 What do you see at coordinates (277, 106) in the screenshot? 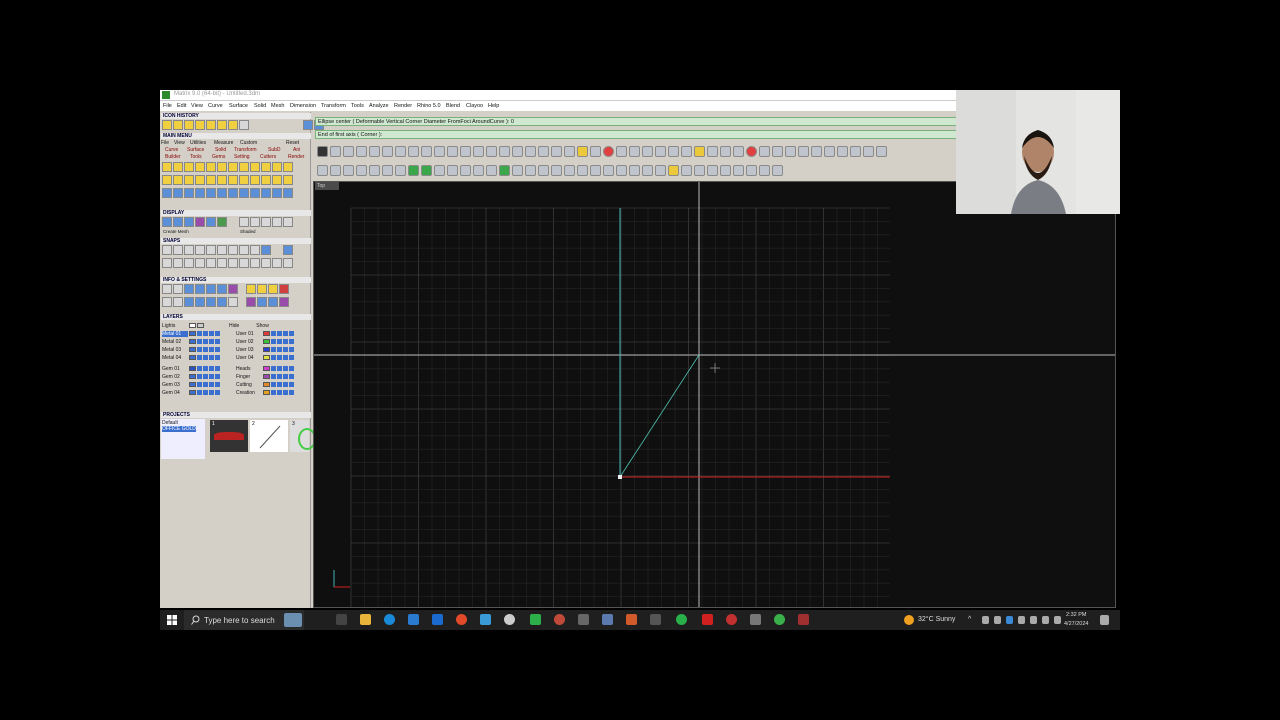
I see `menu-mesh: Mesh` at bounding box center [277, 106].